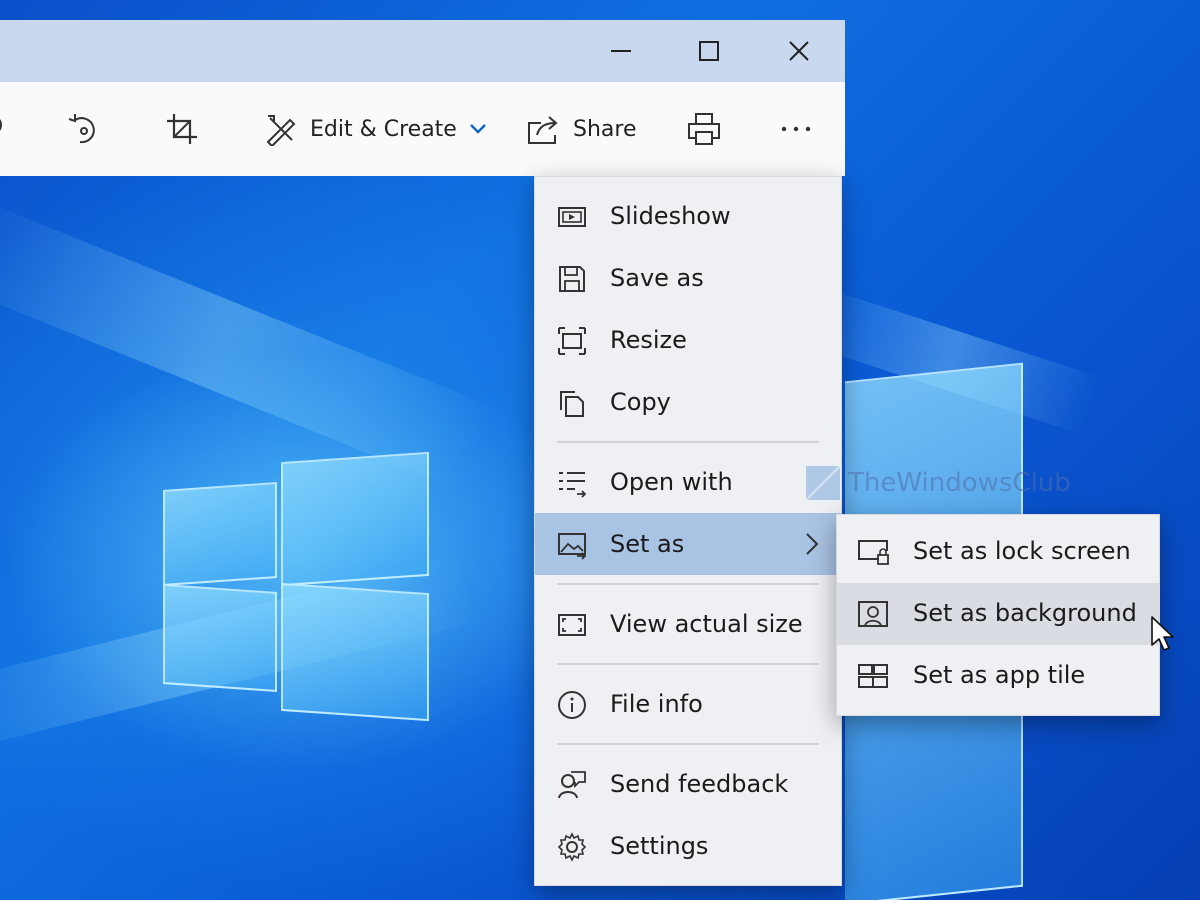  I want to click on crop-icon, so click(182, 129).